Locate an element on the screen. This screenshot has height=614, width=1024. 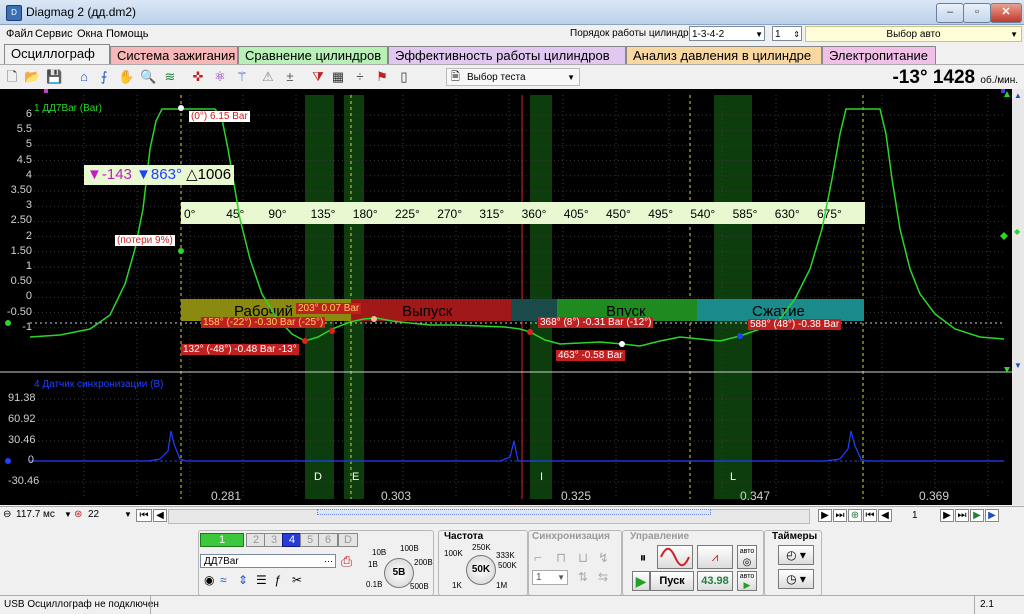
frequency-dial-knob: 50K is located at coordinates (481, 570).